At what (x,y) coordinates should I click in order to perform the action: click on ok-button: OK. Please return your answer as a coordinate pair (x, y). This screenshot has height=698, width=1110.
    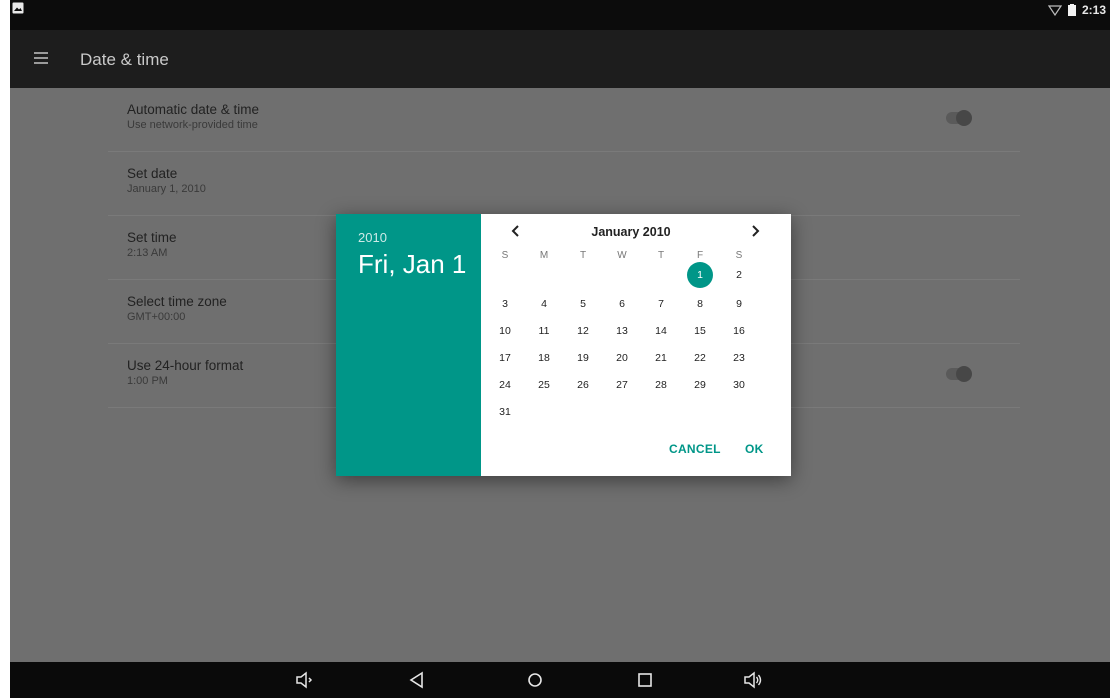
    Looking at the image, I should click on (754, 449).